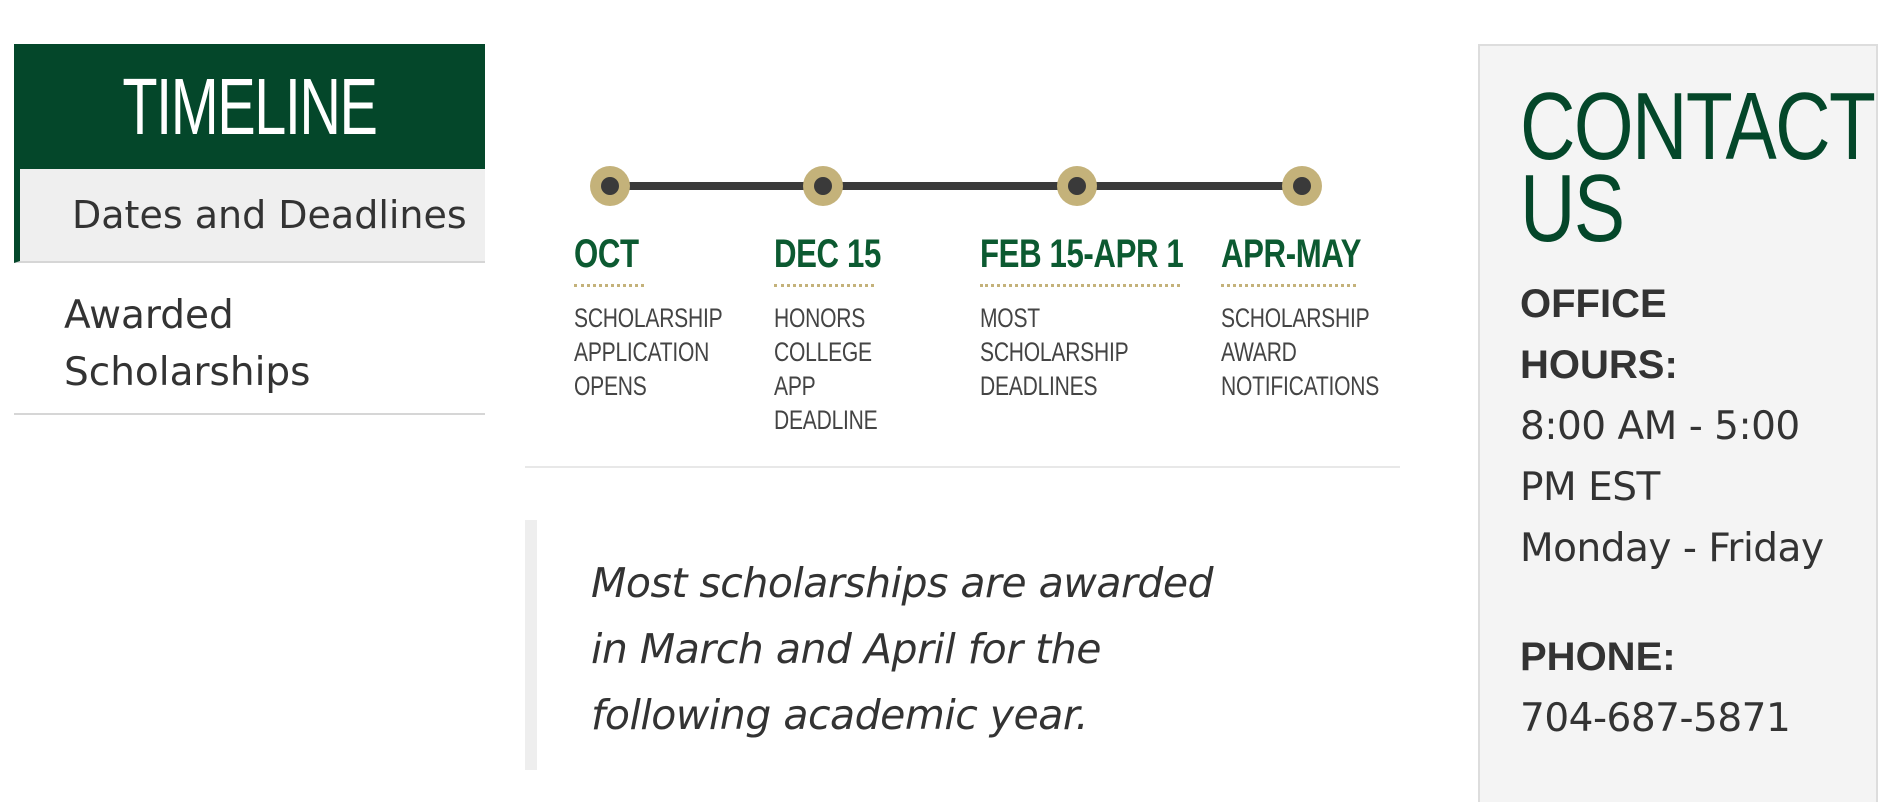 Image resolution: width=1902 pixels, height=802 pixels. I want to click on milestone-date: DEC 15, so click(827, 254).